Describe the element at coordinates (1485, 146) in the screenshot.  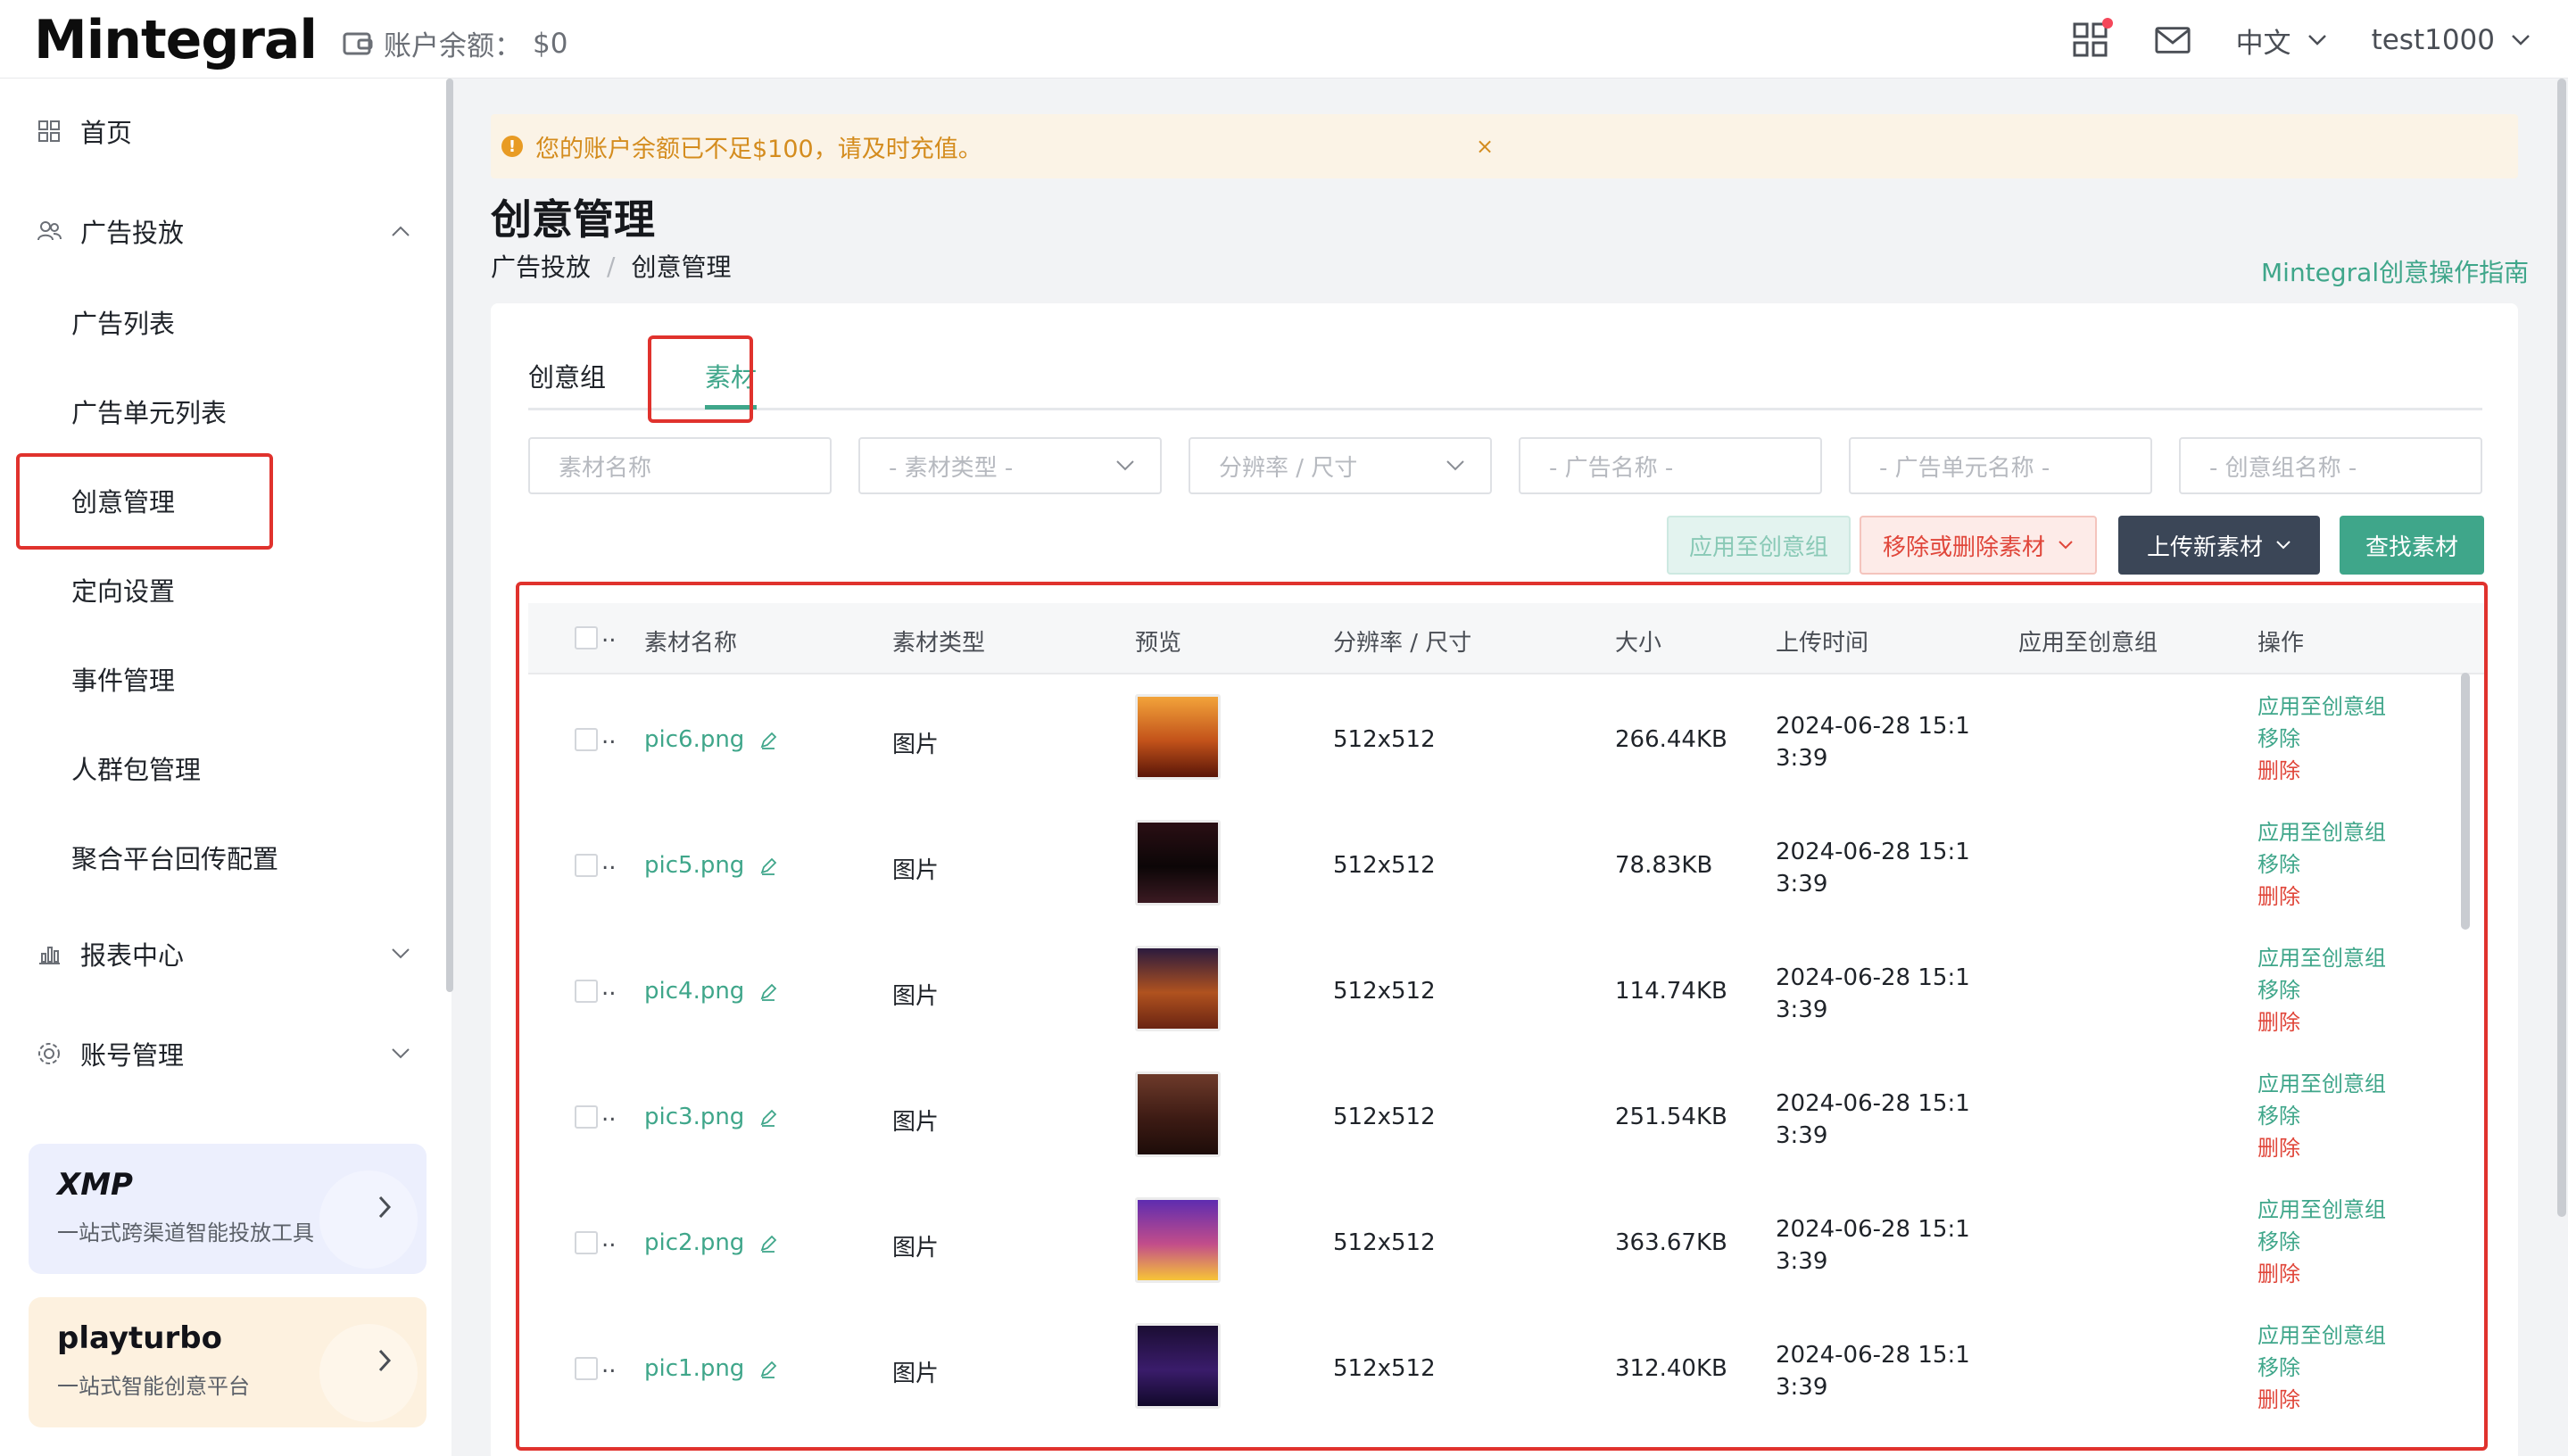
I see `close-icon: ×` at that location.